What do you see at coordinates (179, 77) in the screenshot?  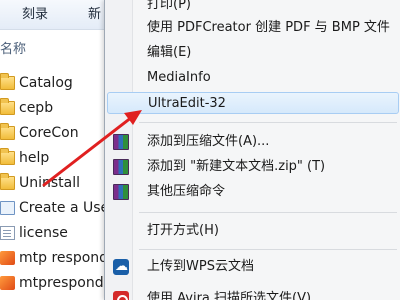 I see `menu-item-label: MediaInfo` at bounding box center [179, 77].